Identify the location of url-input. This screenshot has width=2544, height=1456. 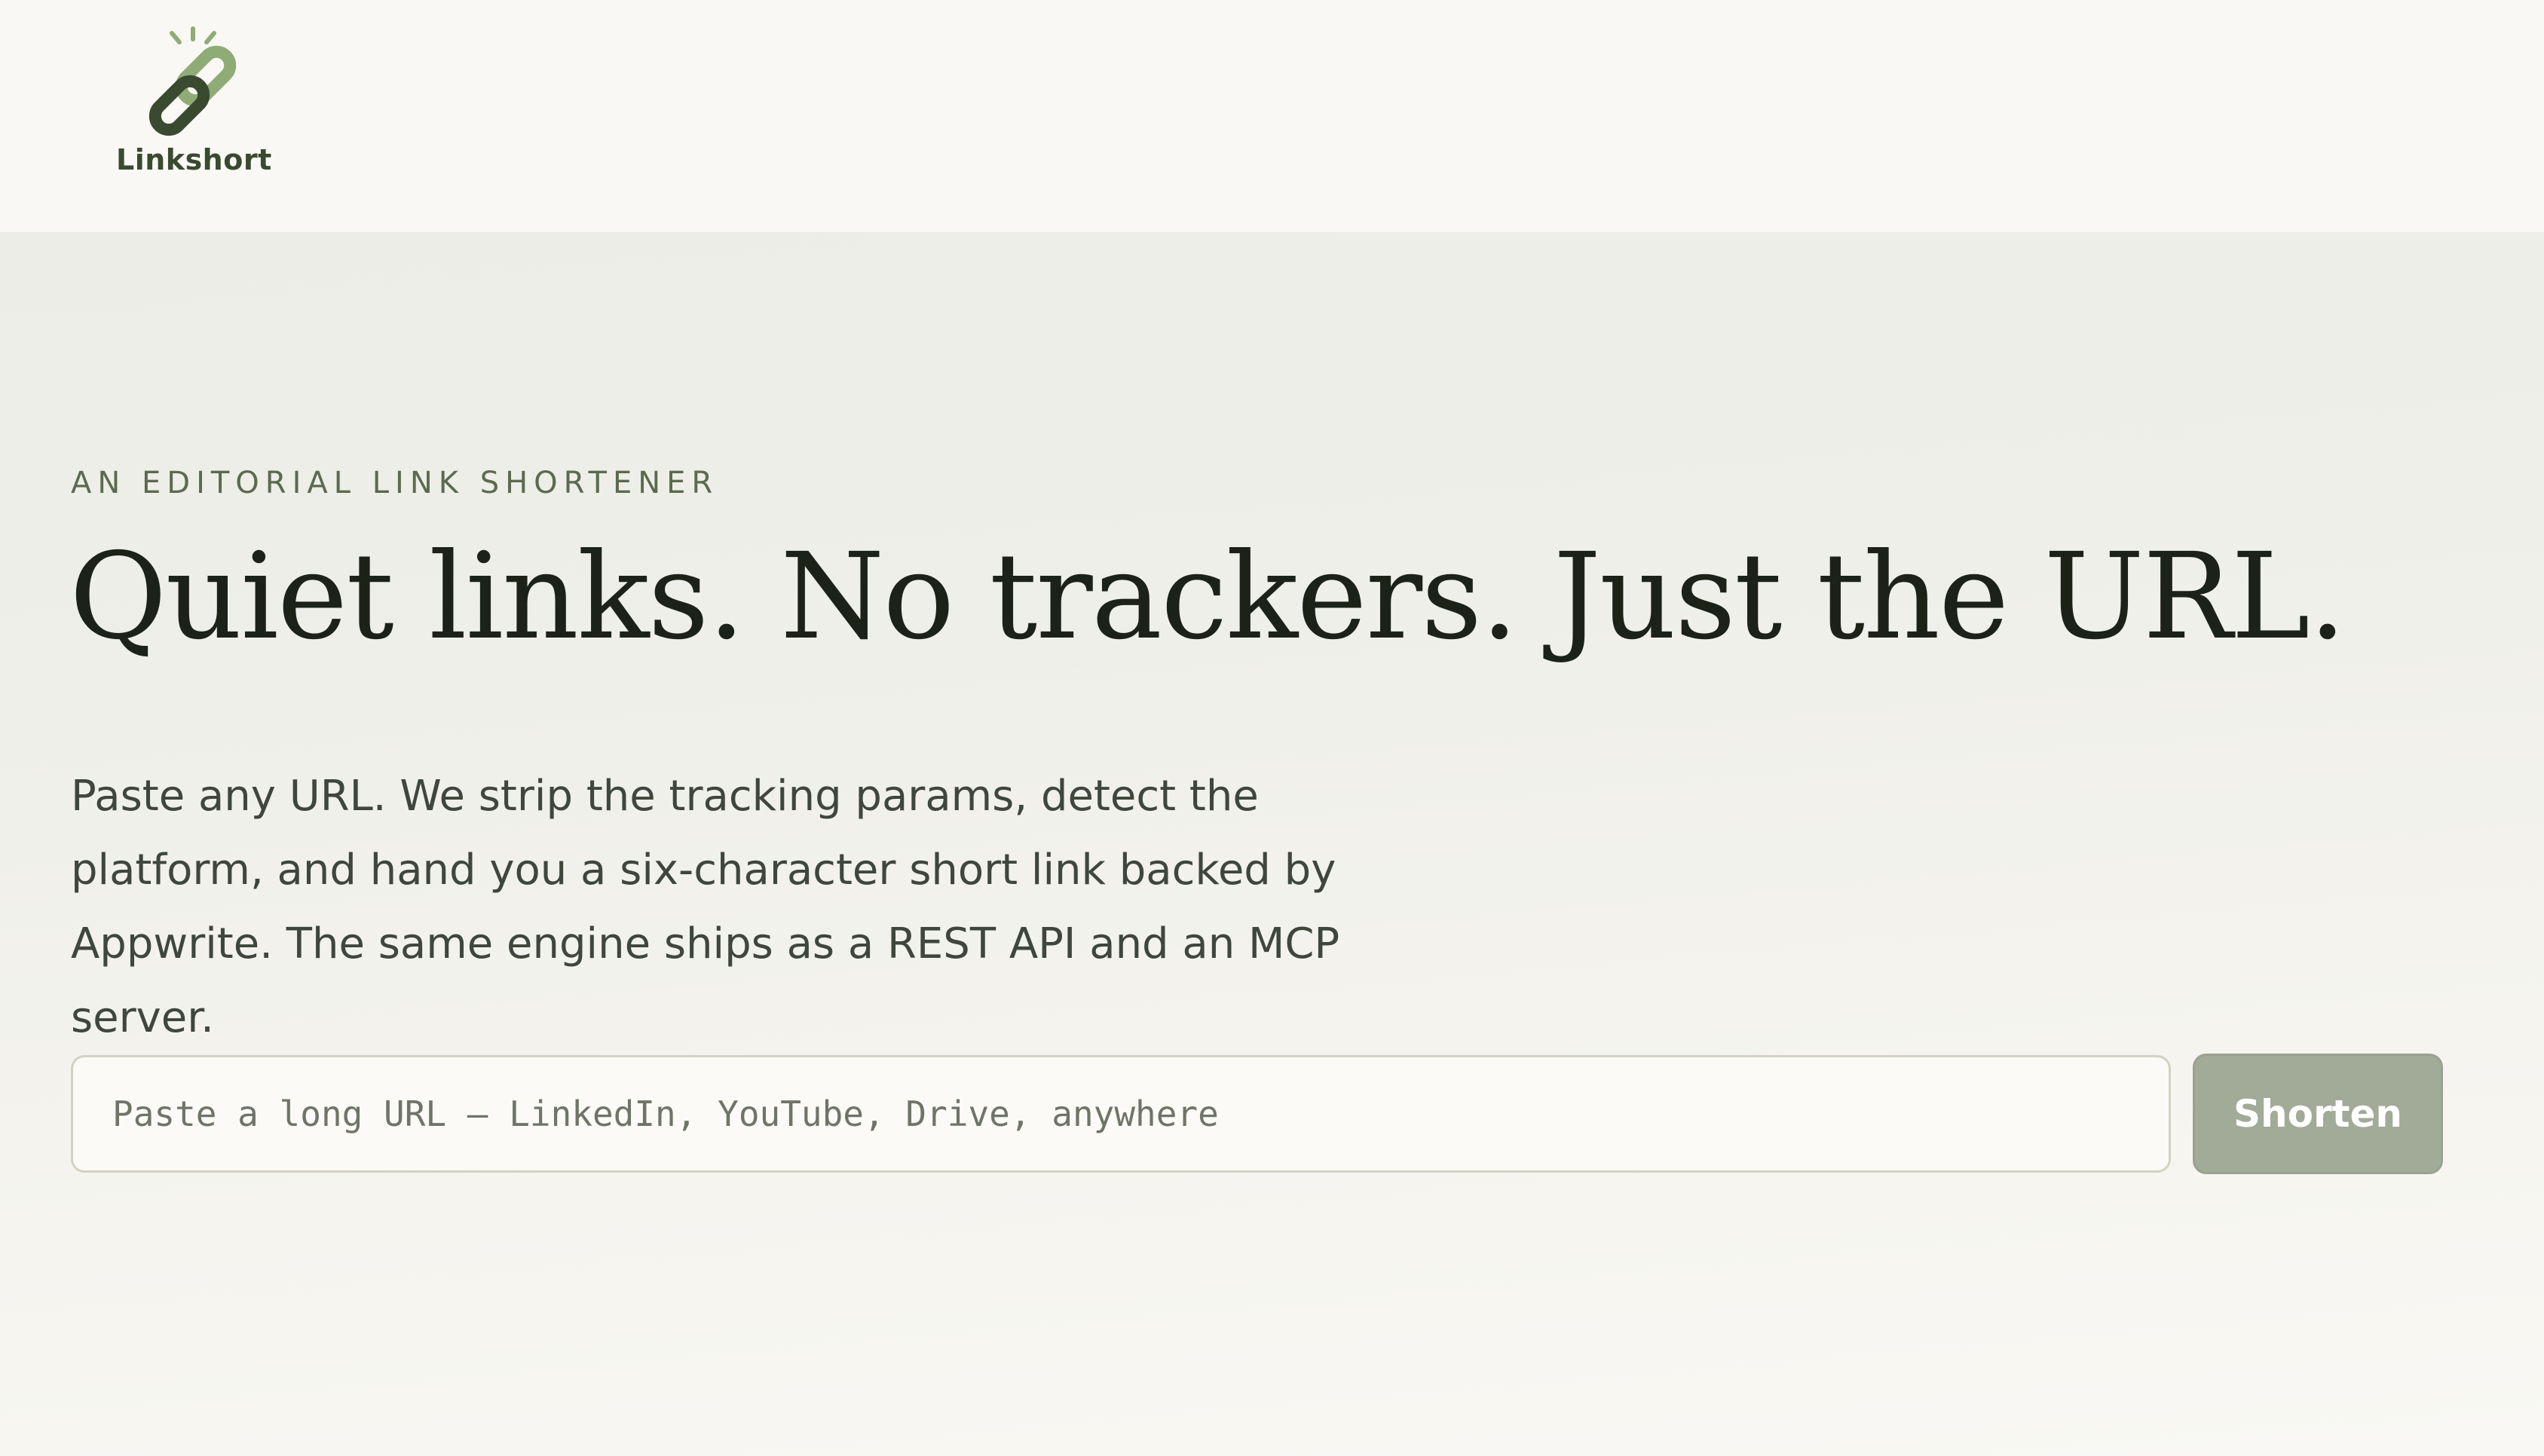
(1121, 1114).